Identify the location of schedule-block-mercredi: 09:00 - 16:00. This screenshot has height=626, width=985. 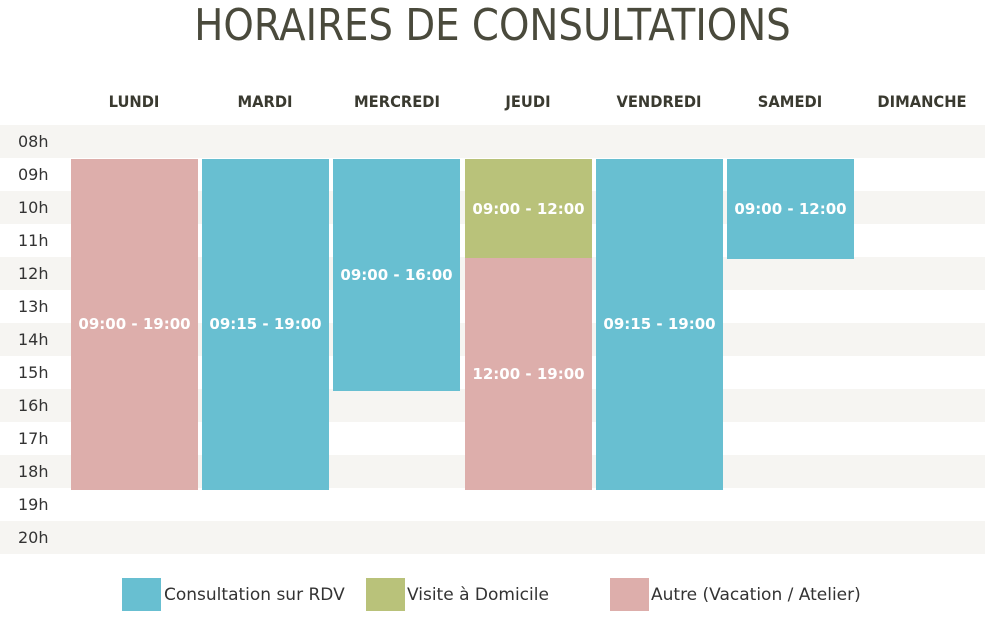
(396, 274).